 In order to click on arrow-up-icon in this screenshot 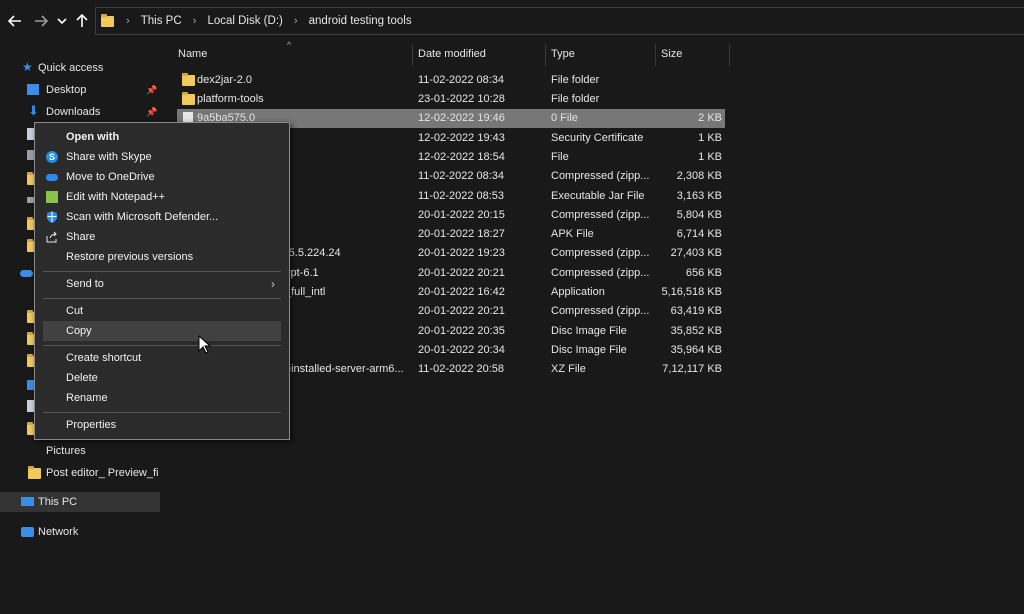, I will do `click(82, 20)`.